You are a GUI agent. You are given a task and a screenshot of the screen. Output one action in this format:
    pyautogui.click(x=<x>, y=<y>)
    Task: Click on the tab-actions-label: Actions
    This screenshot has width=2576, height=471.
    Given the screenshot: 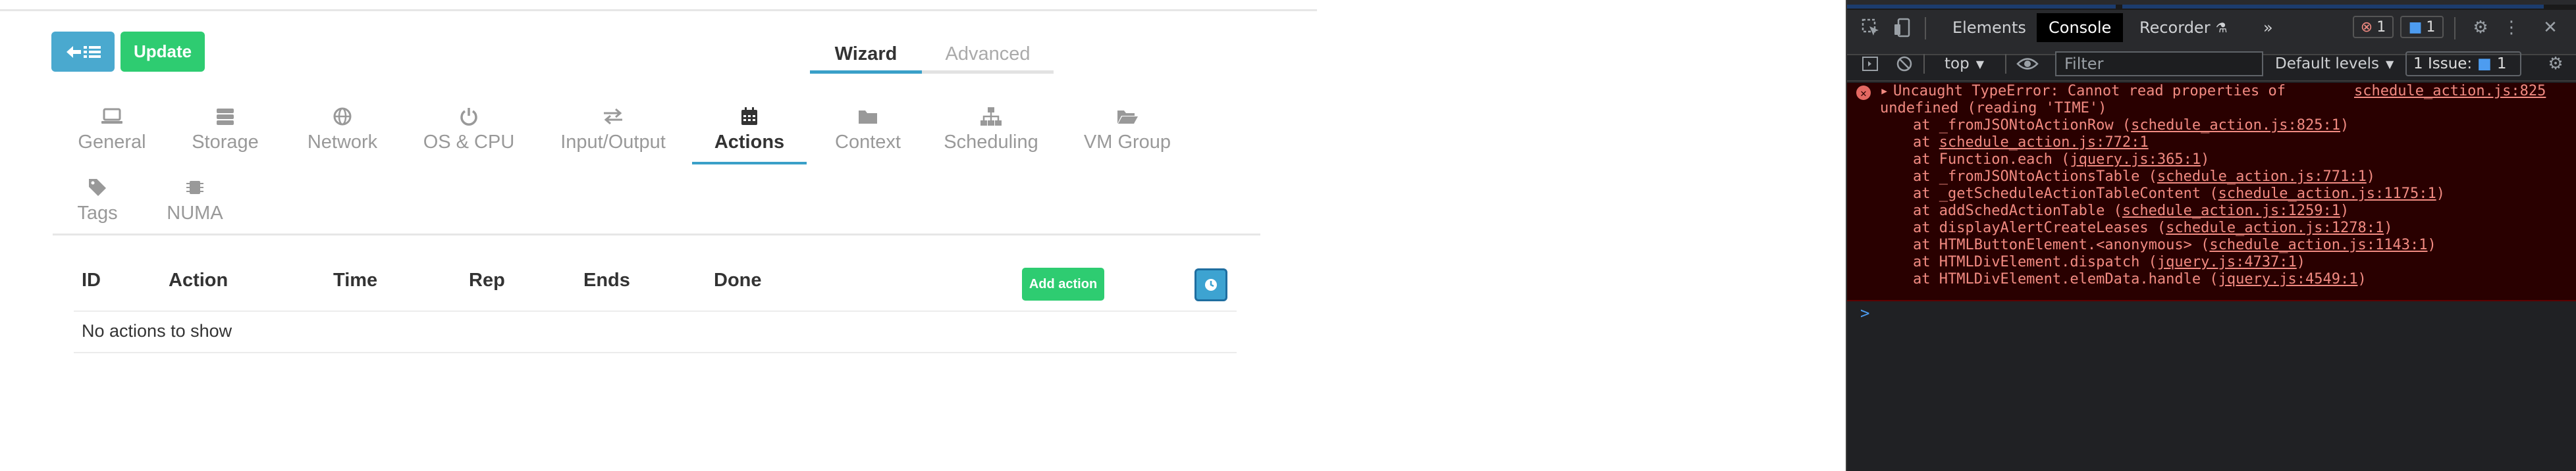 What is the action you would take?
    pyautogui.click(x=749, y=142)
    